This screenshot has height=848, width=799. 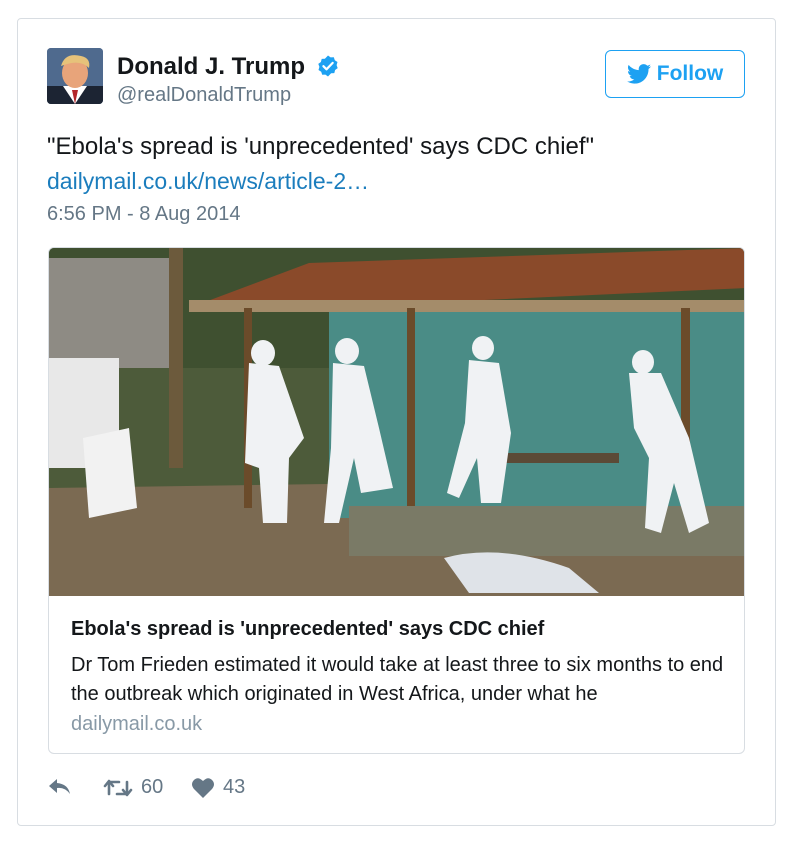 What do you see at coordinates (234, 787) in the screenshot?
I see `like-count: 43` at bounding box center [234, 787].